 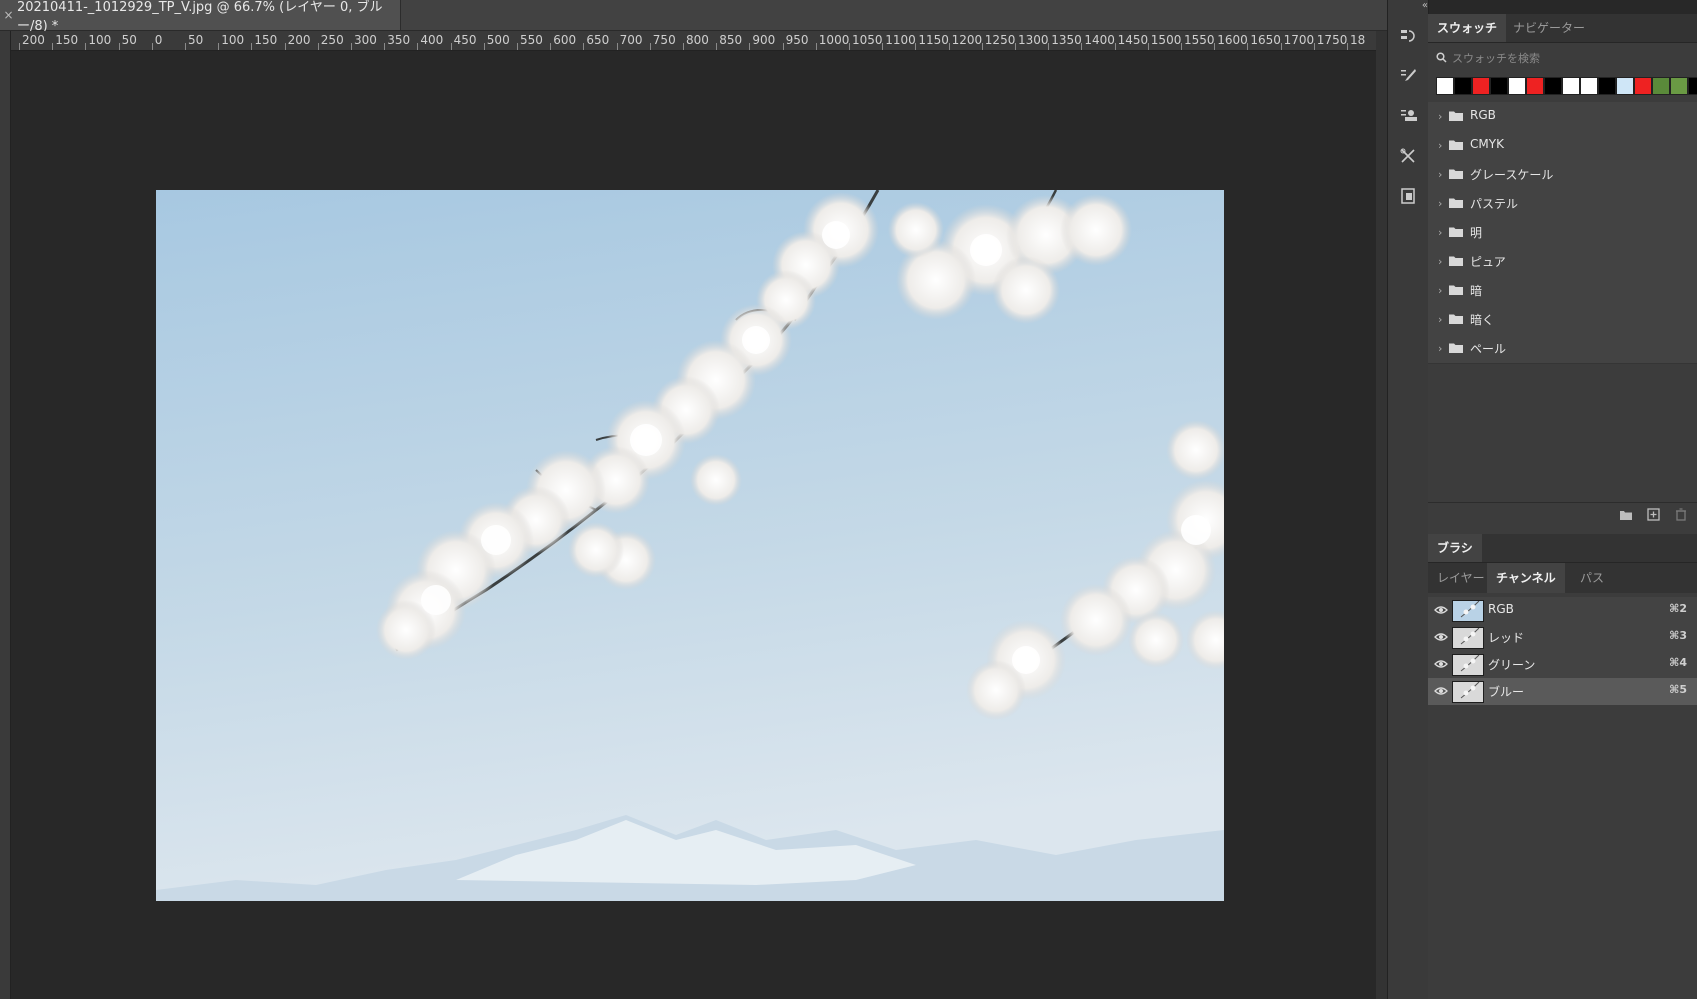 What do you see at coordinates (365, 40) in the screenshot?
I see `ruler-tick-label: 300` at bounding box center [365, 40].